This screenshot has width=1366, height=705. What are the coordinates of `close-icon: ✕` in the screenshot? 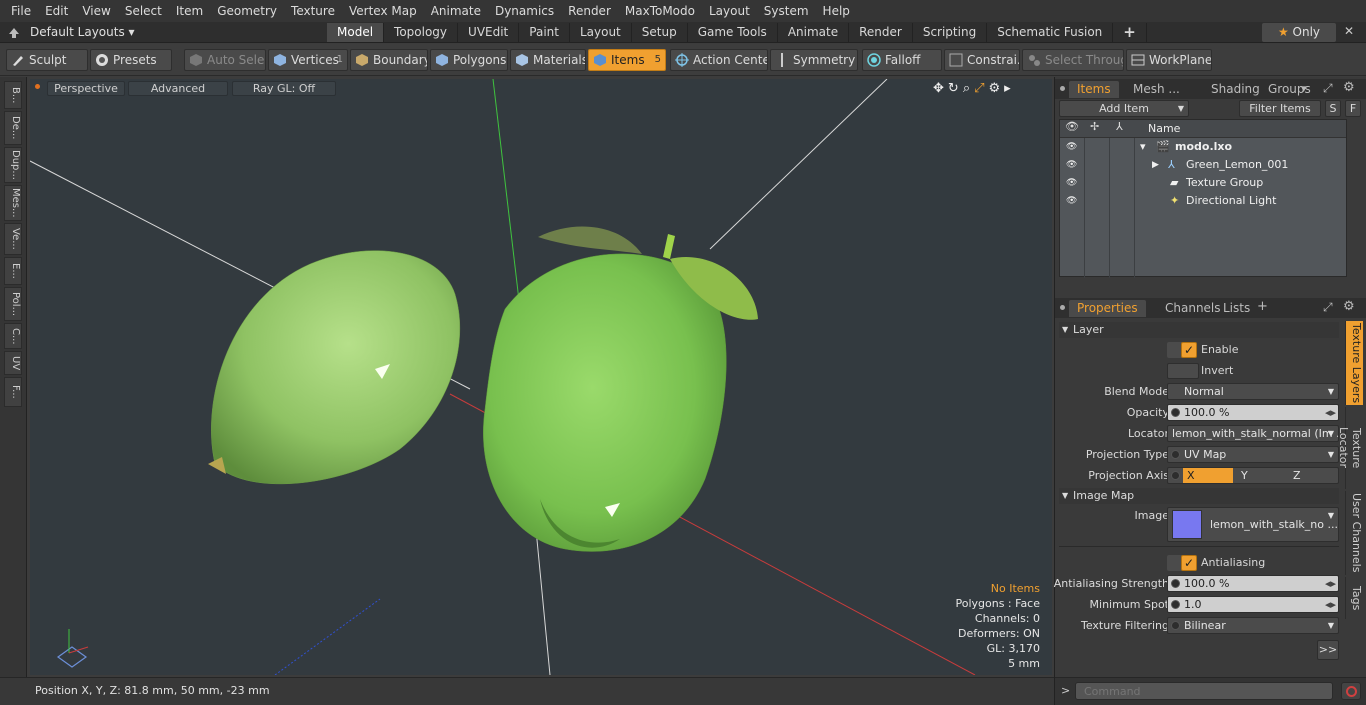 It's located at (1349, 31).